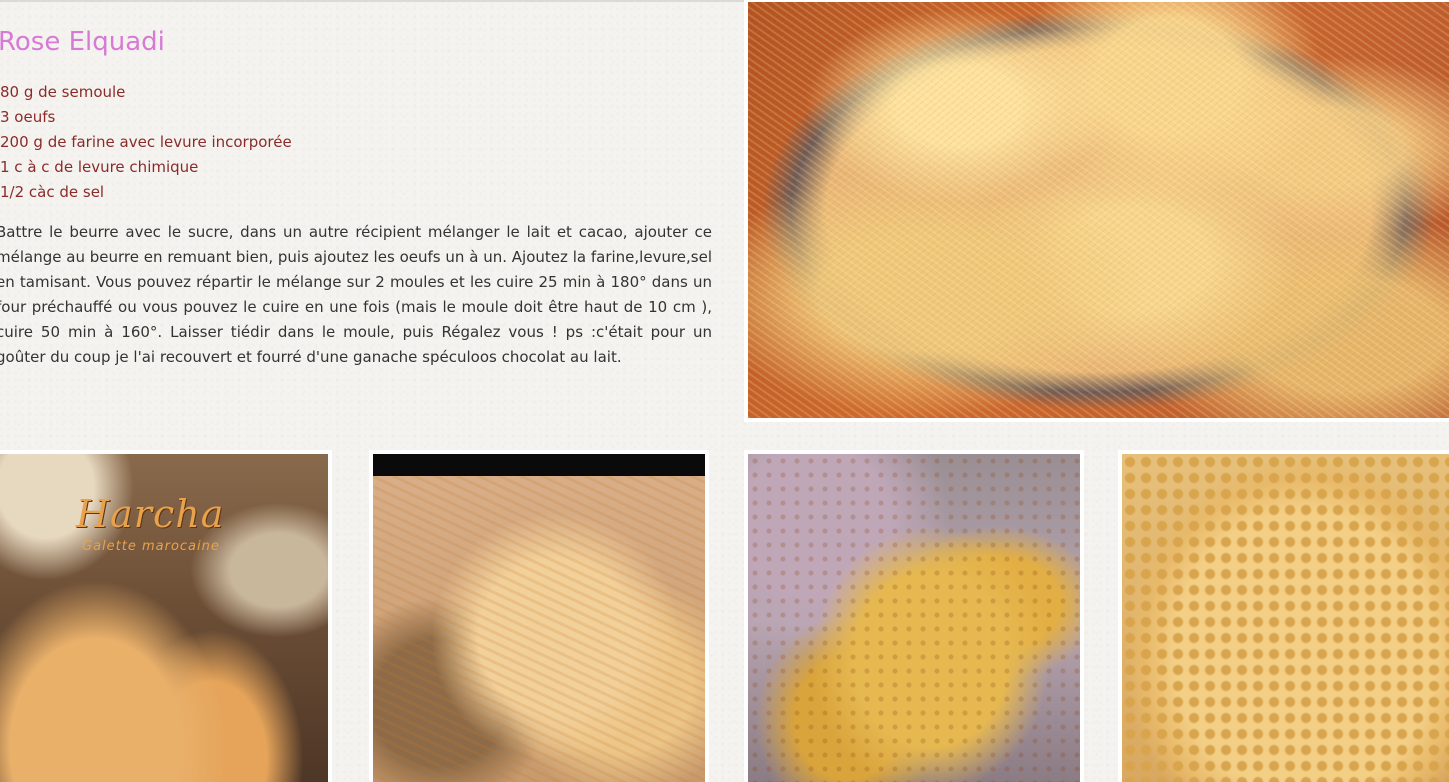 Image resolution: width=1449 pixels, height=782 pixels. Describe the element at coordinates (150, 514) in the screenshot. I see `harcha-logo-text: Harcha` at that location.